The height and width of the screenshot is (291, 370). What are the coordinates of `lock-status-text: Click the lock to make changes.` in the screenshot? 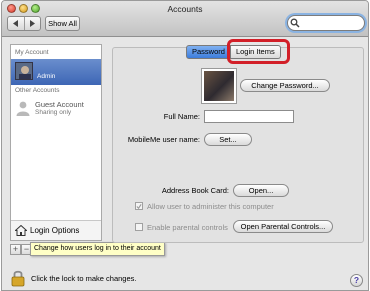 It's located at (84, 278).